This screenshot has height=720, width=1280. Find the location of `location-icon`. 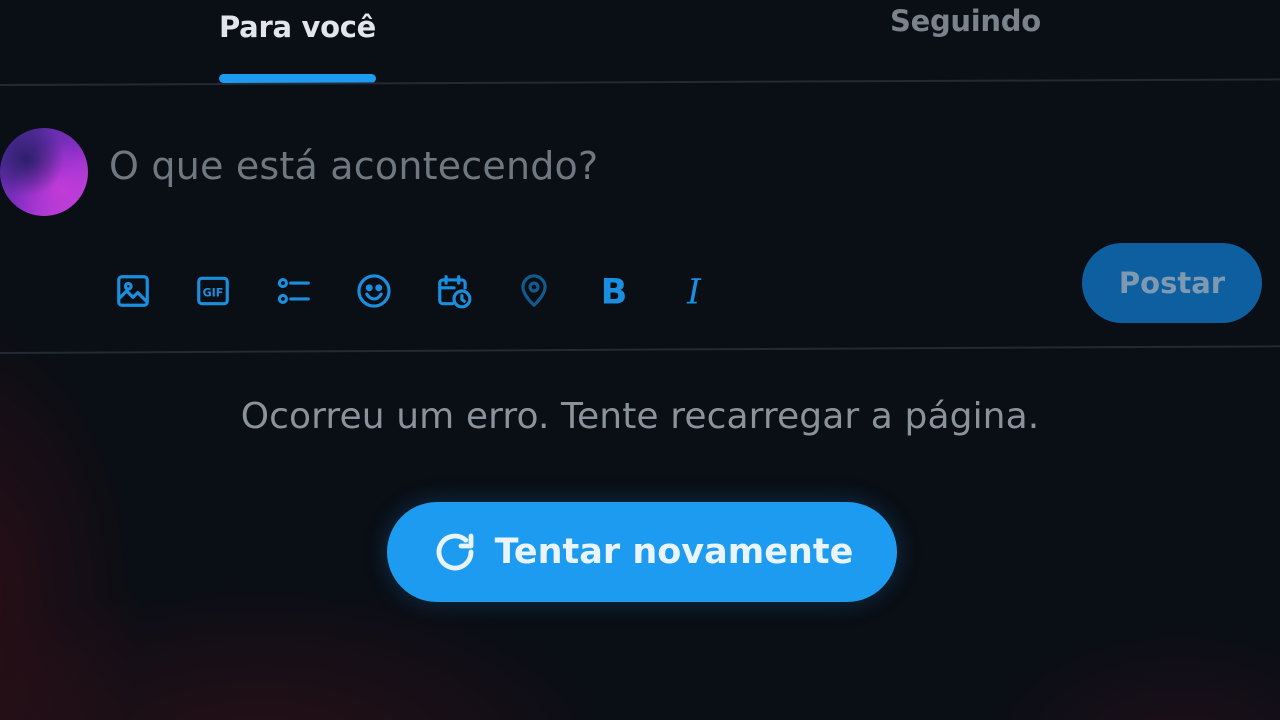

location-icon is located at coordinates (534, 291).